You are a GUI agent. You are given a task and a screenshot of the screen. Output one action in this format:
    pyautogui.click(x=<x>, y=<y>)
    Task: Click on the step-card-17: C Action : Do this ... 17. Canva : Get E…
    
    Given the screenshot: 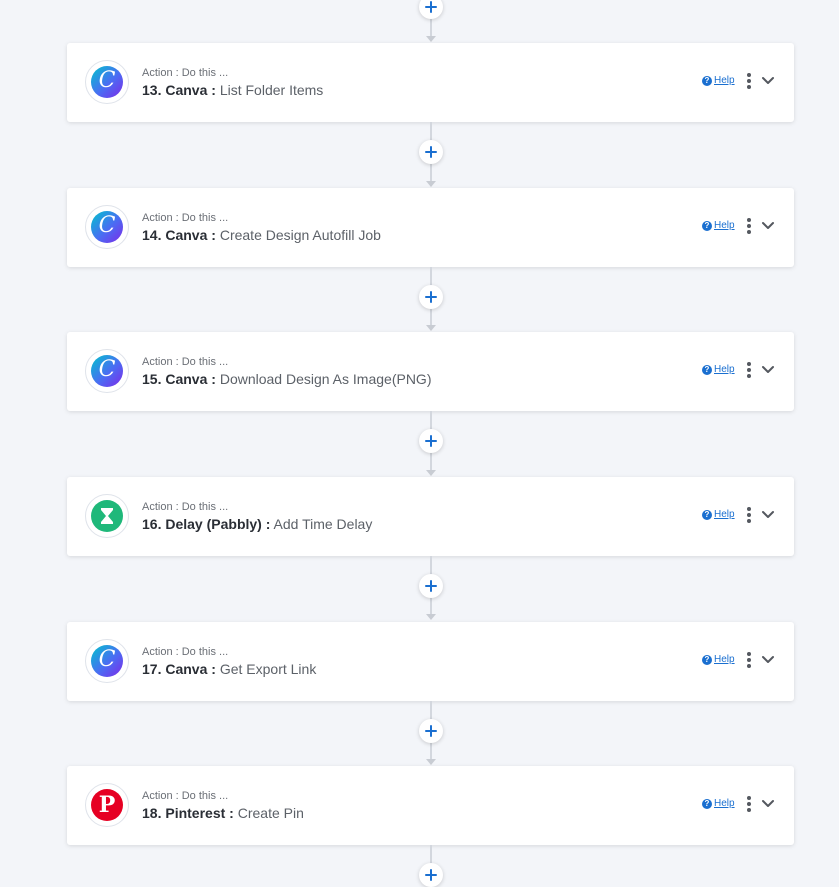 What is the action you would take?
    pyautogui.click(x=430, y=661)
    